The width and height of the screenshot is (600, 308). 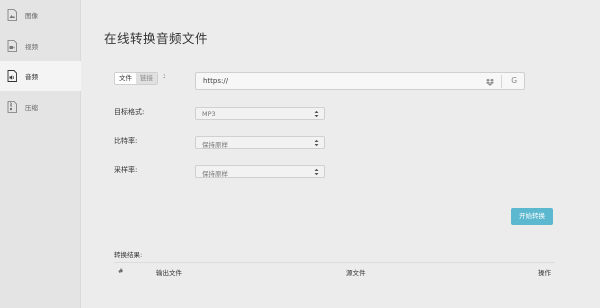 I want to click on sidebar-item-label: 视频, so click(x=31, y=47).